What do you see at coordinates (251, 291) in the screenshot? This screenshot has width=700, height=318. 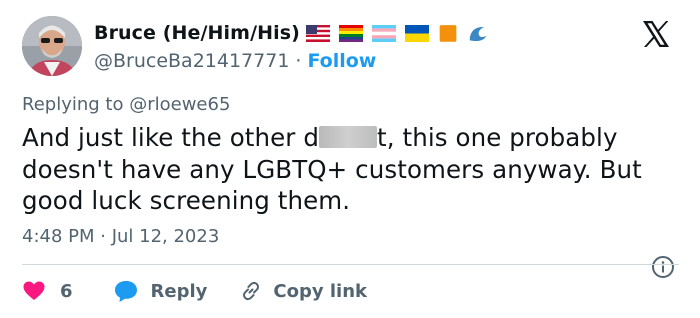 I see `link-icon` at bounding box center [251, 291].